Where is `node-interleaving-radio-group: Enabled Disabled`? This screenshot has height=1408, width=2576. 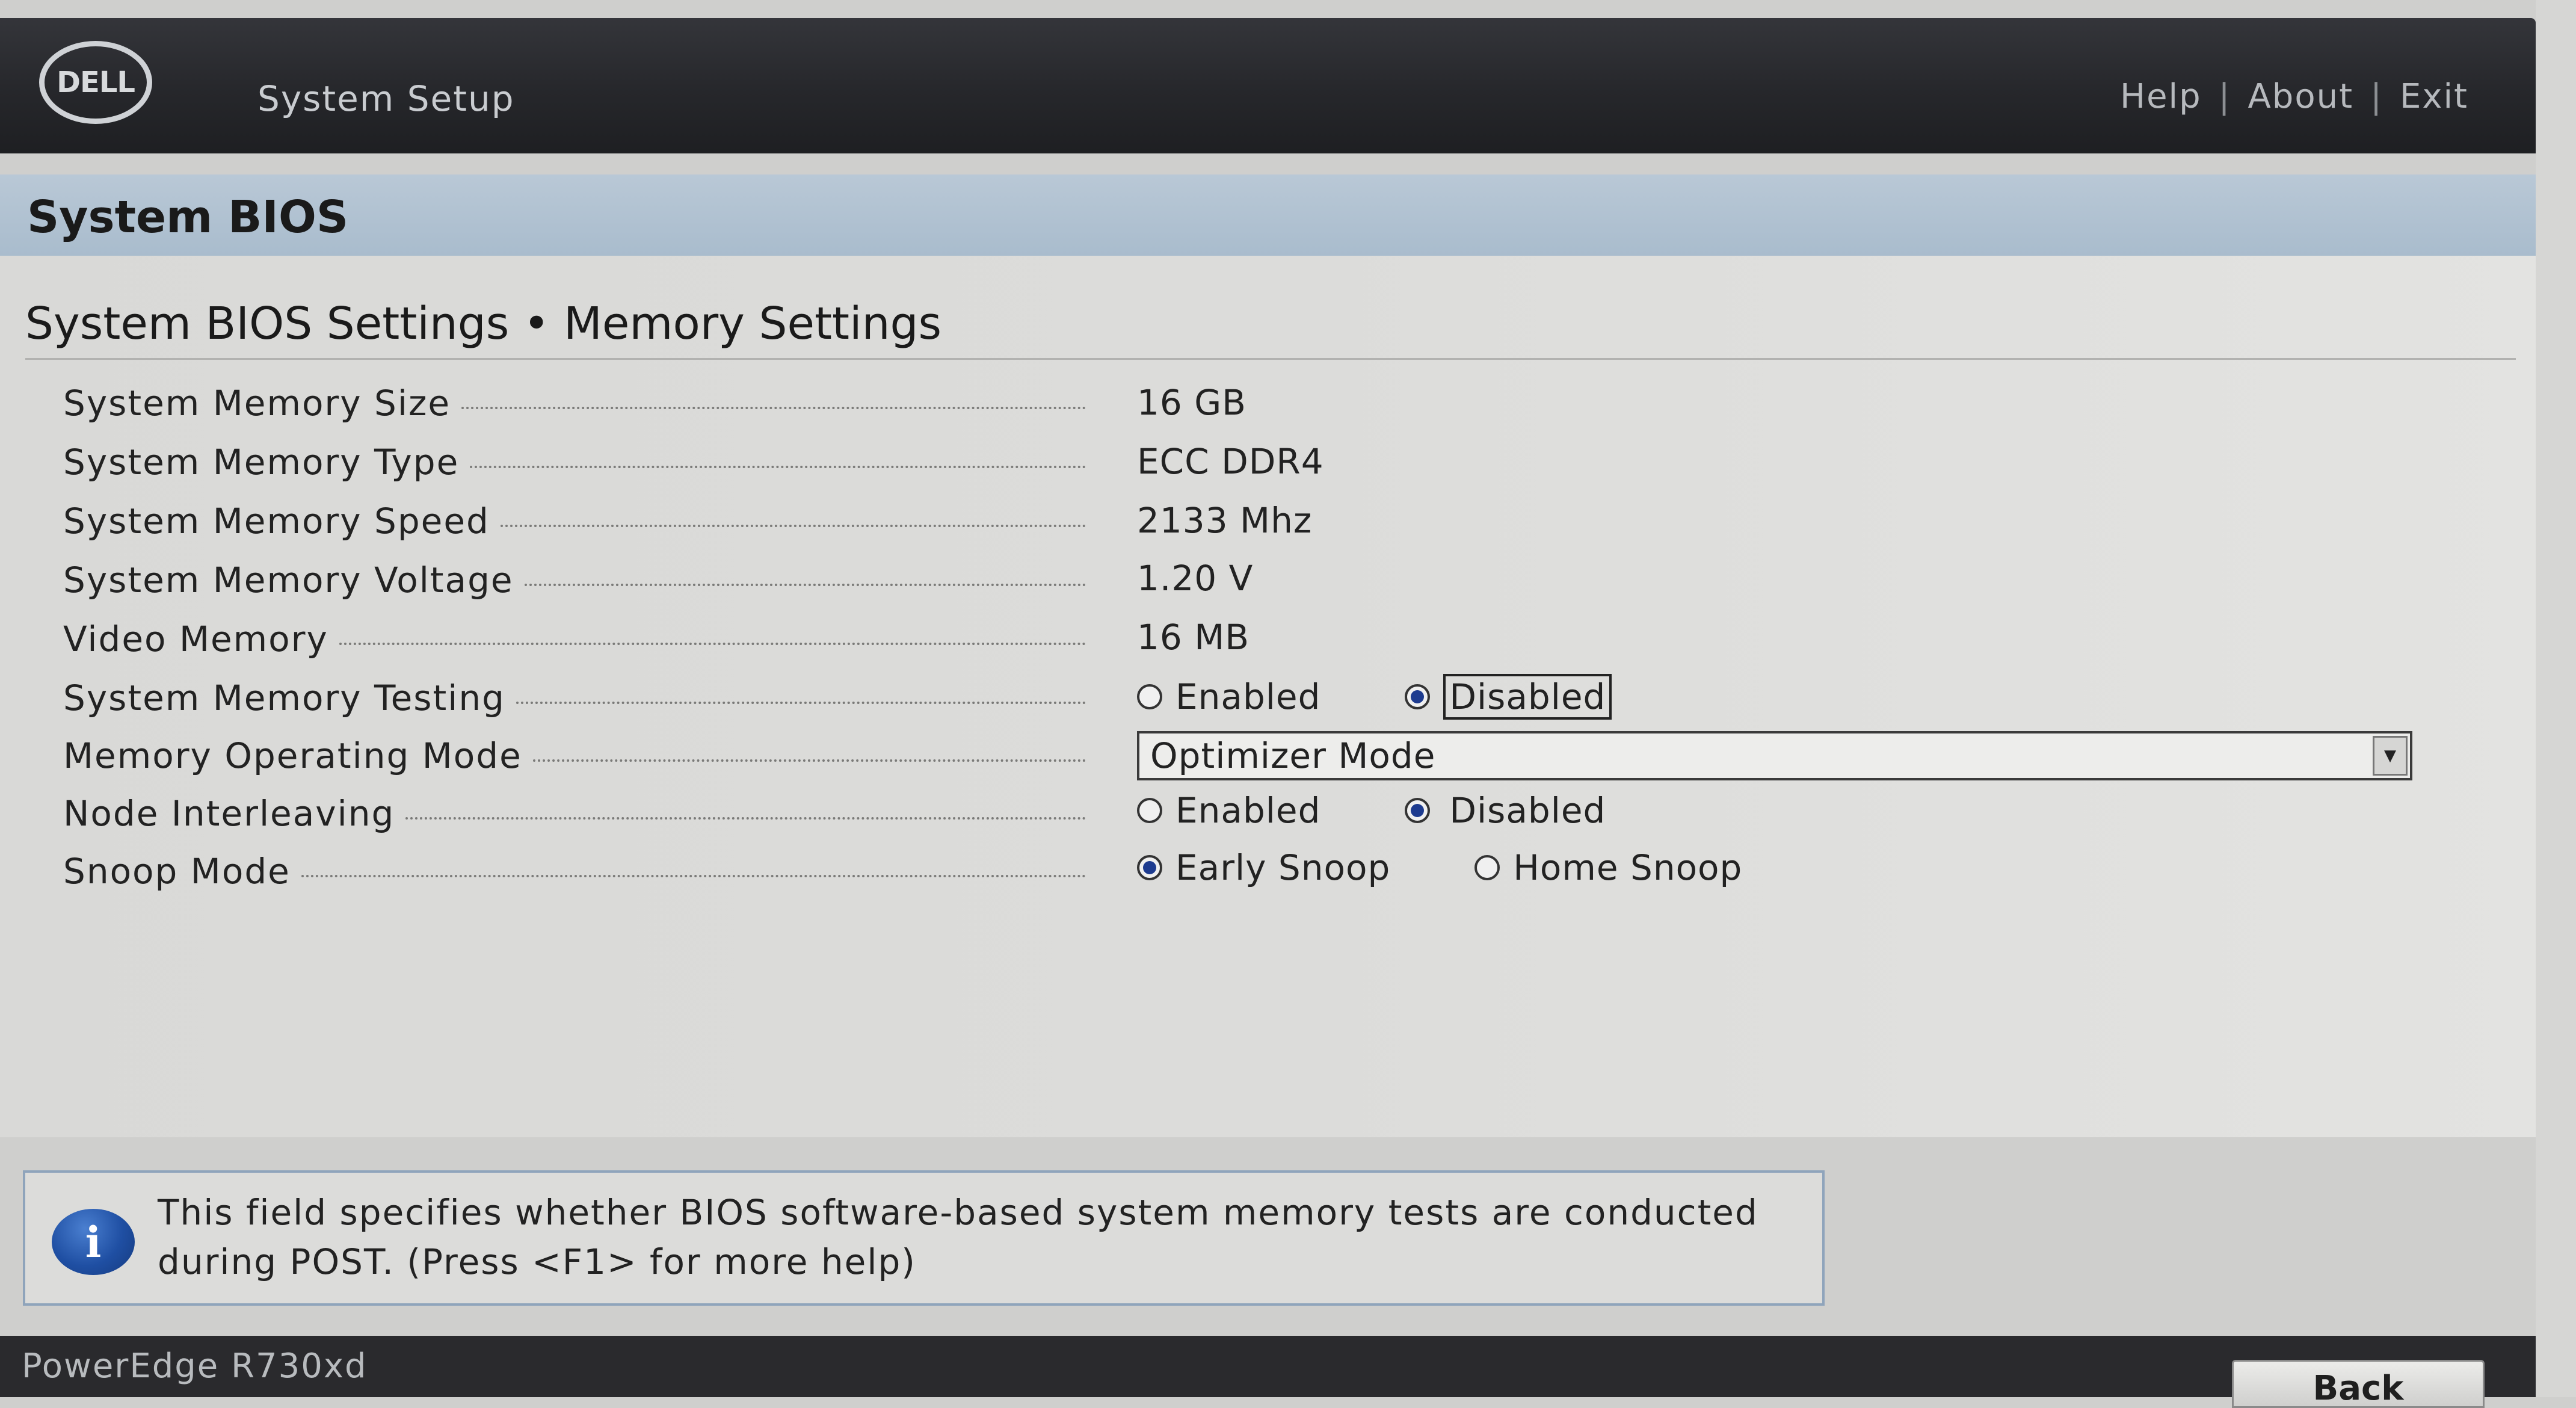 node-interleaving-radio-group: Enabled Disabled is located at coordinates (1374, 810).